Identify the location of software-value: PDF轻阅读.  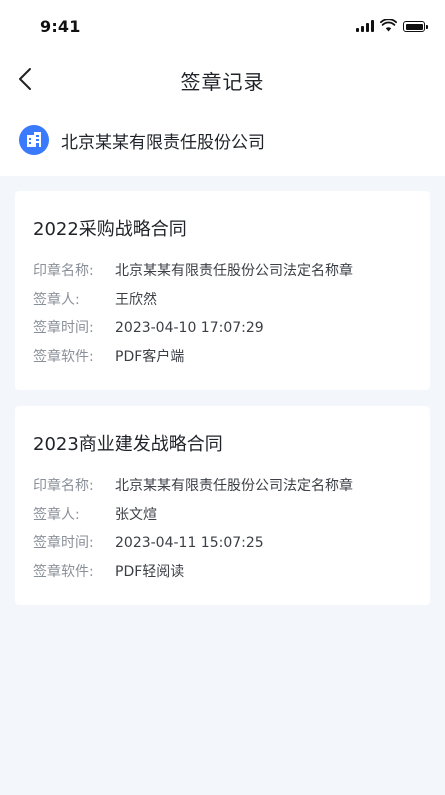
(150, 572).